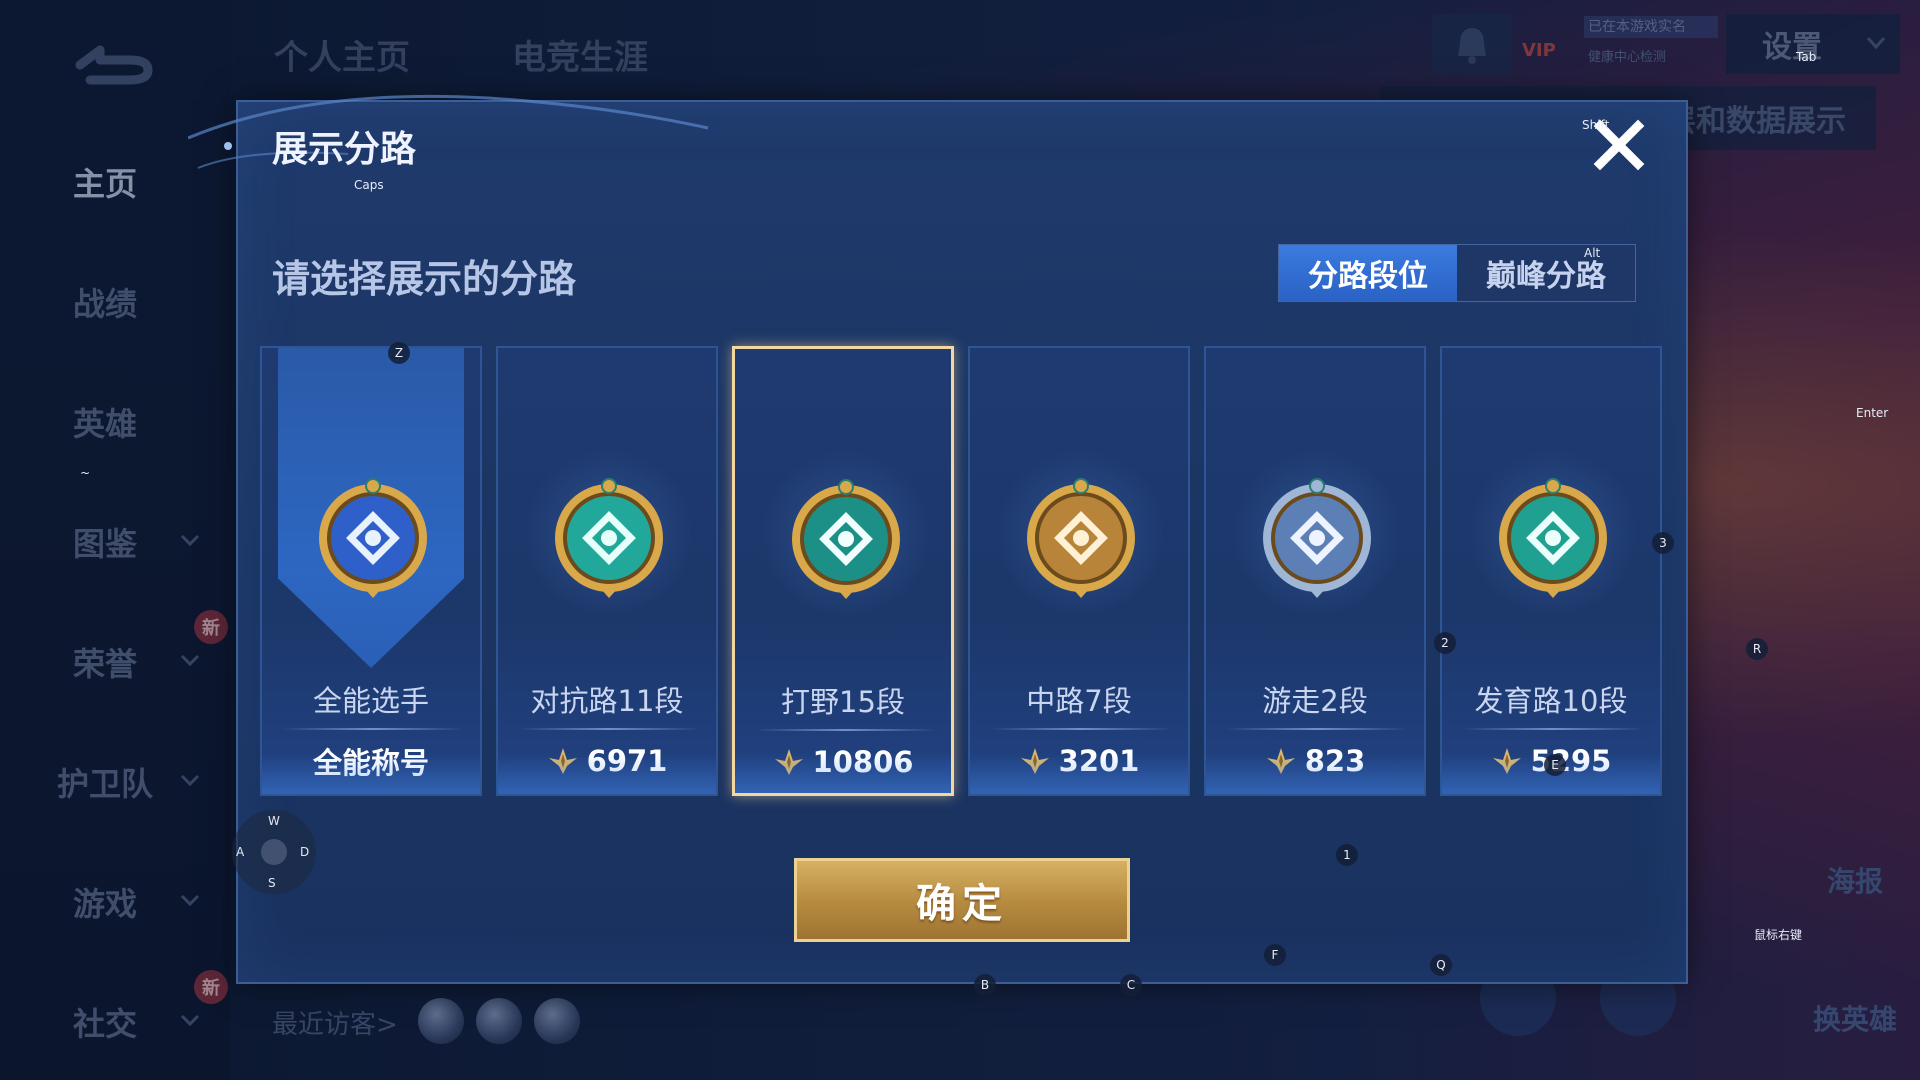 The width and height of the screenshot is (1920, 1080). I want to click on tab-peak-lane: 巅峰分路, so click(1546, 273).